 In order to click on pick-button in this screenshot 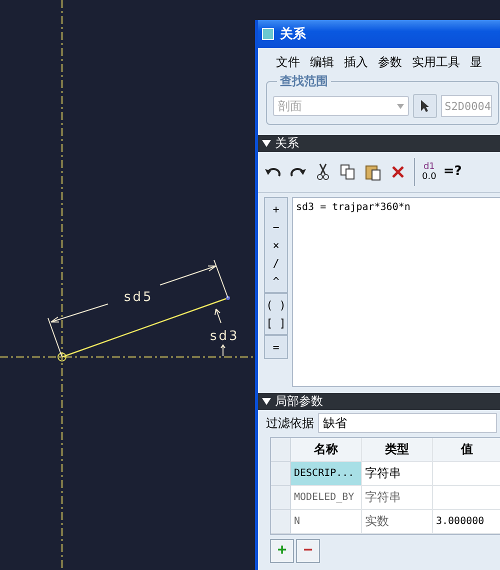, I will do `click(424, 106)`.